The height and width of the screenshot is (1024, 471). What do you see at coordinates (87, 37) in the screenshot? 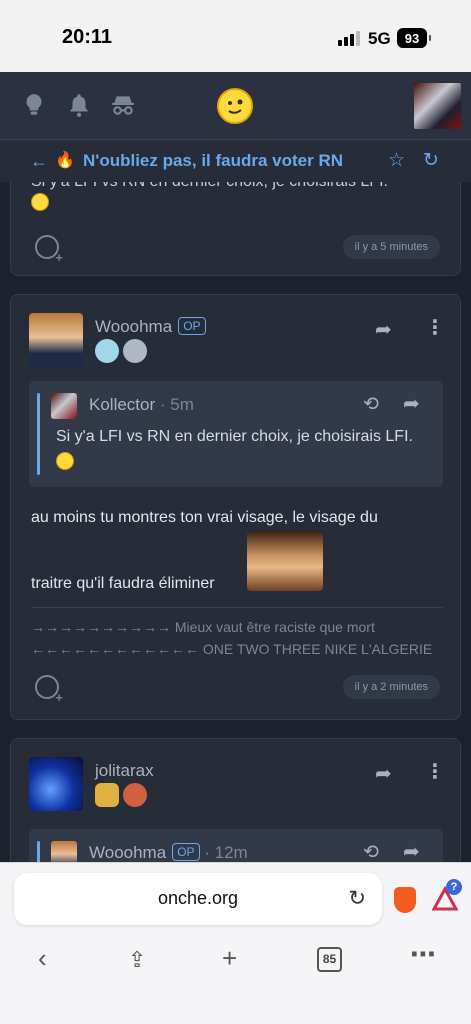
I see `status-time: 20:11` at bounding box center [87, 37].